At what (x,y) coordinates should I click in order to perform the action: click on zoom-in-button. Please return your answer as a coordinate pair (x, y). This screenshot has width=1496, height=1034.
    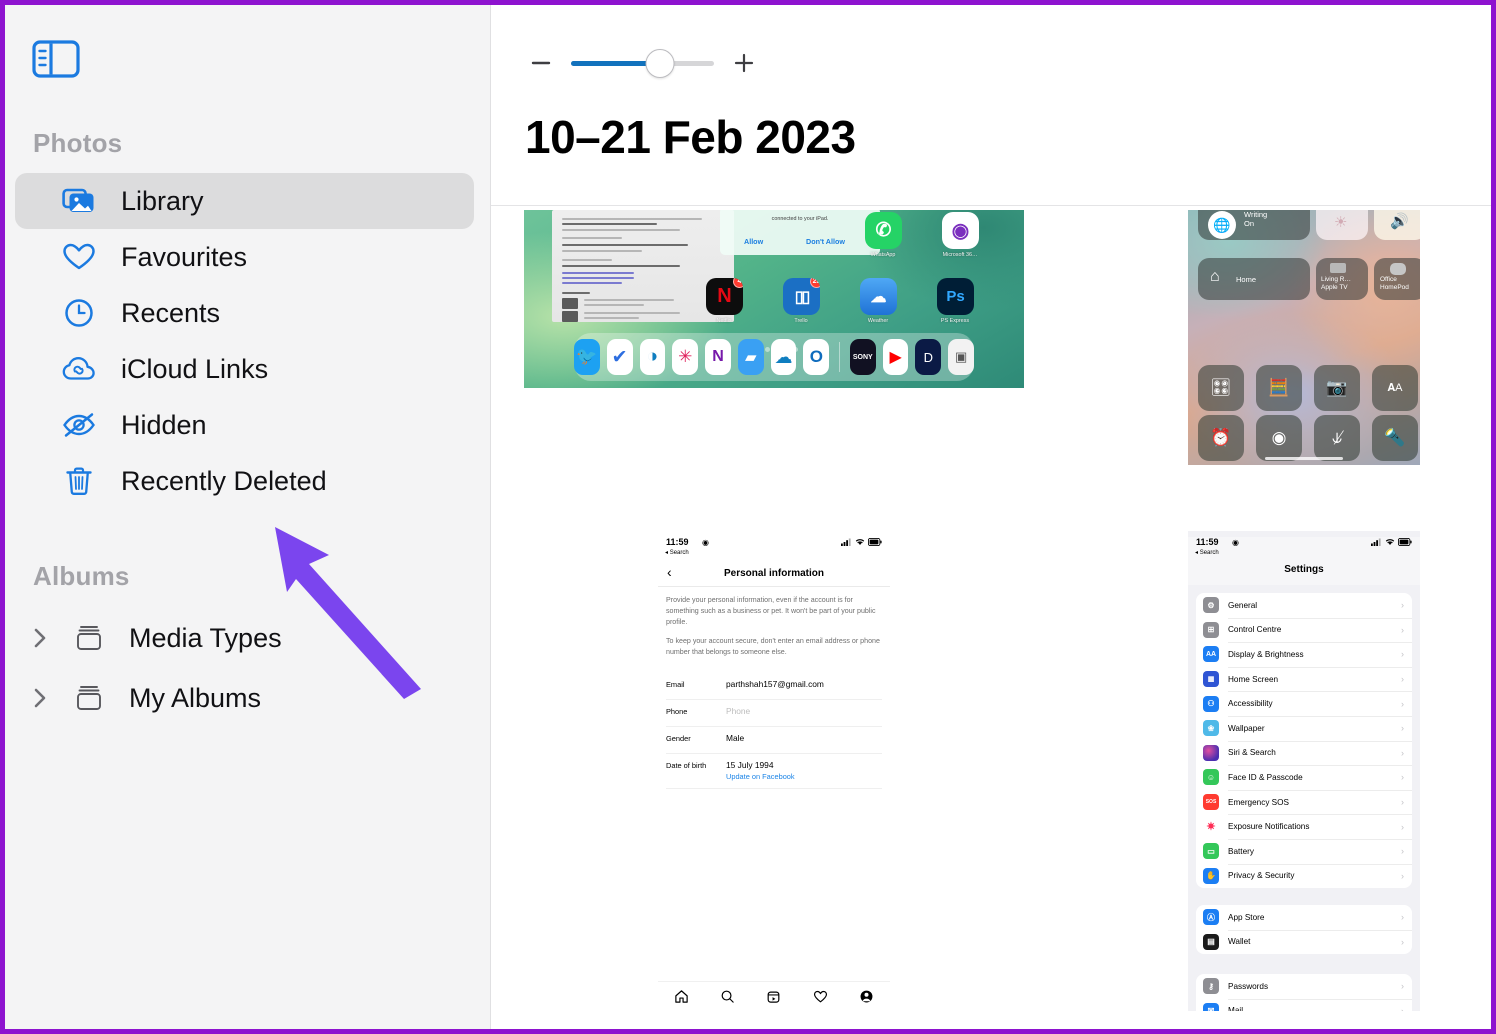
    Looking at the image, I should click on (744, 63).